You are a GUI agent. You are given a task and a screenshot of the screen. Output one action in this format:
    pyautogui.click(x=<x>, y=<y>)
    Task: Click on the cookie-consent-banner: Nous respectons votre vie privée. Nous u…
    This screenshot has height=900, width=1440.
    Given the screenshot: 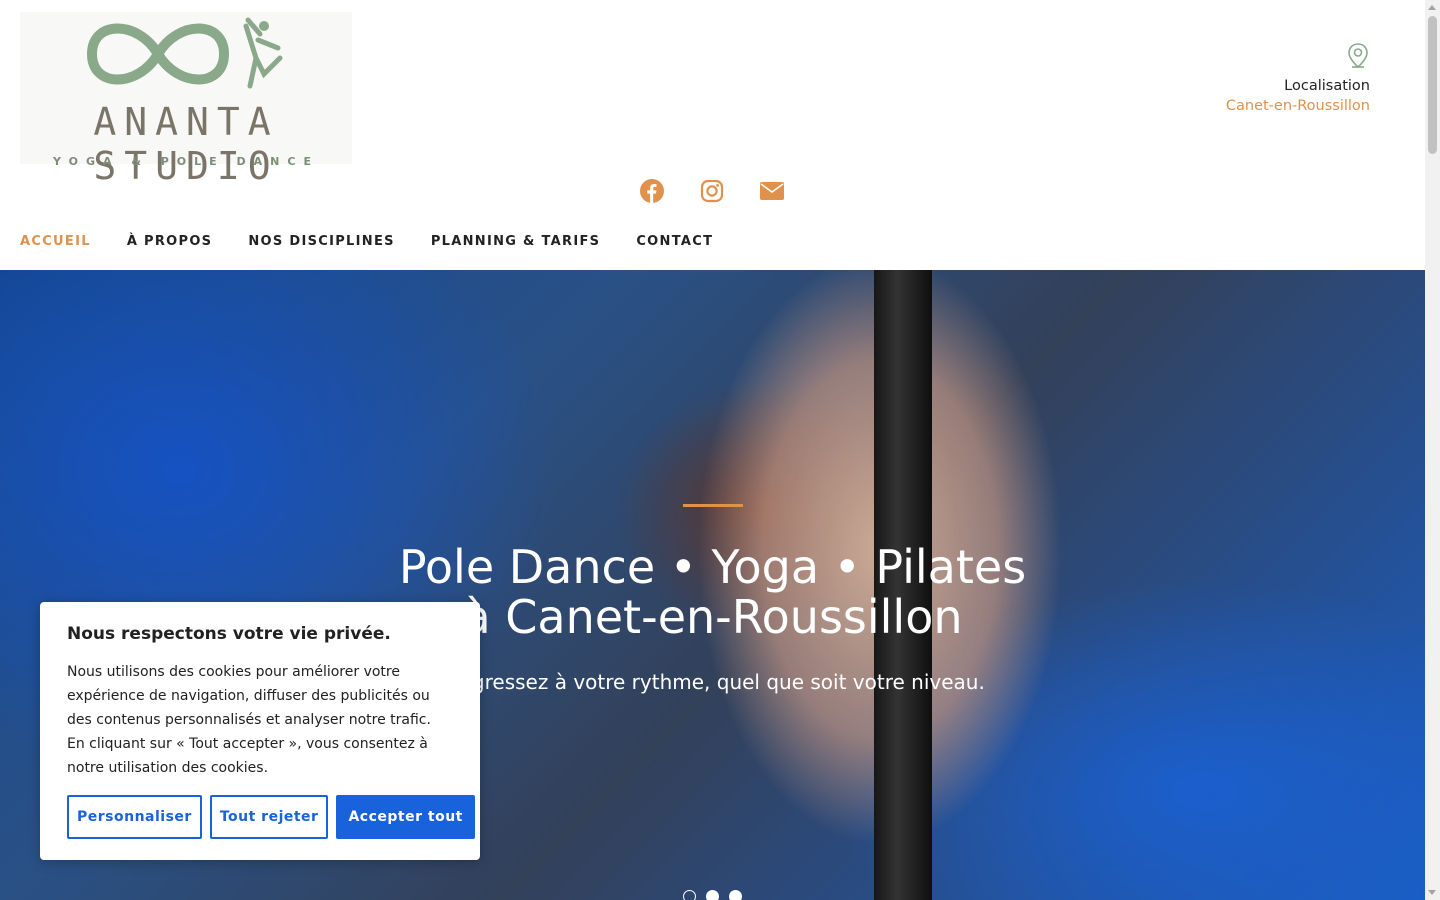 What is the action you would take?
    pyautogui.click(x=260, y=731)
    